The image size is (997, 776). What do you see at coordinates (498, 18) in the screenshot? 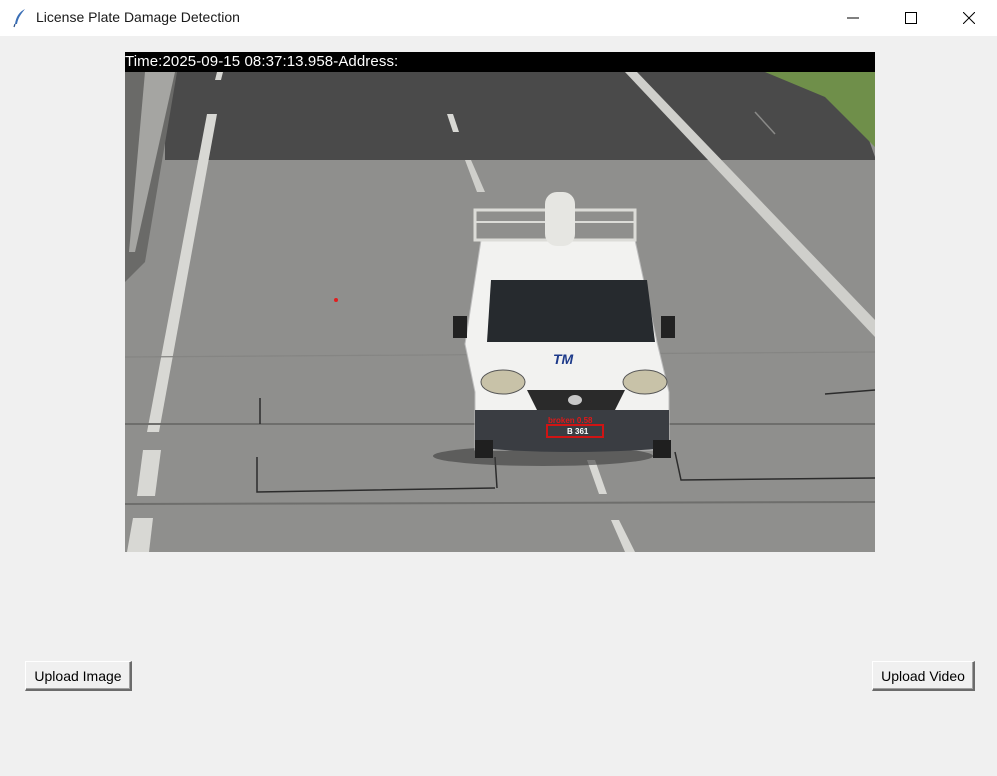
I see `title-bar: License Plate Damage Detection` at bounding box center [498, 18].